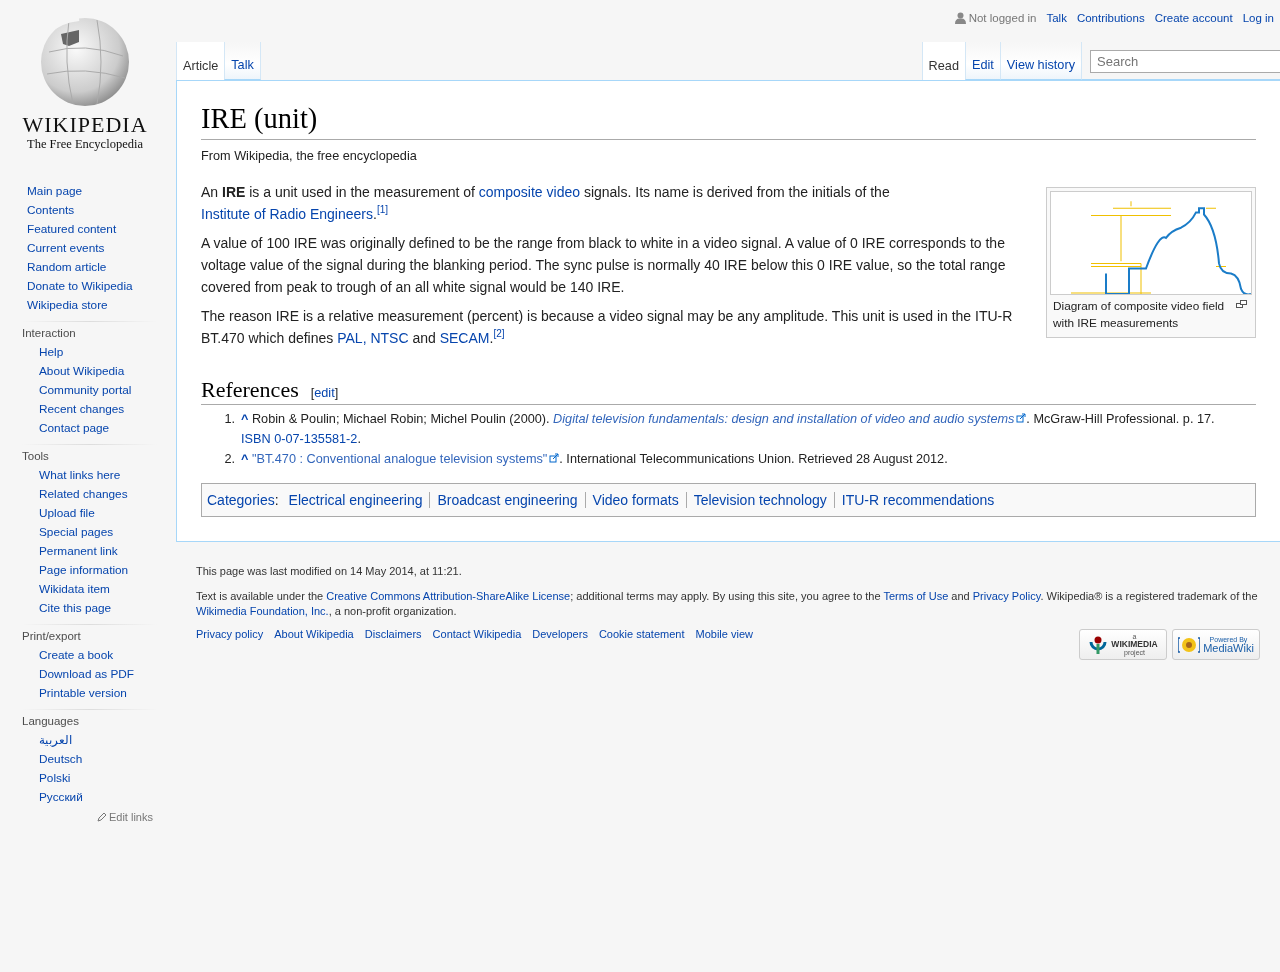 The width and height of the screenshot is (1280, 972). What do you see at coordinates (98, 655) in the screenshot?
I see `nav-link: Create a book` at bounding box center [98, 655].